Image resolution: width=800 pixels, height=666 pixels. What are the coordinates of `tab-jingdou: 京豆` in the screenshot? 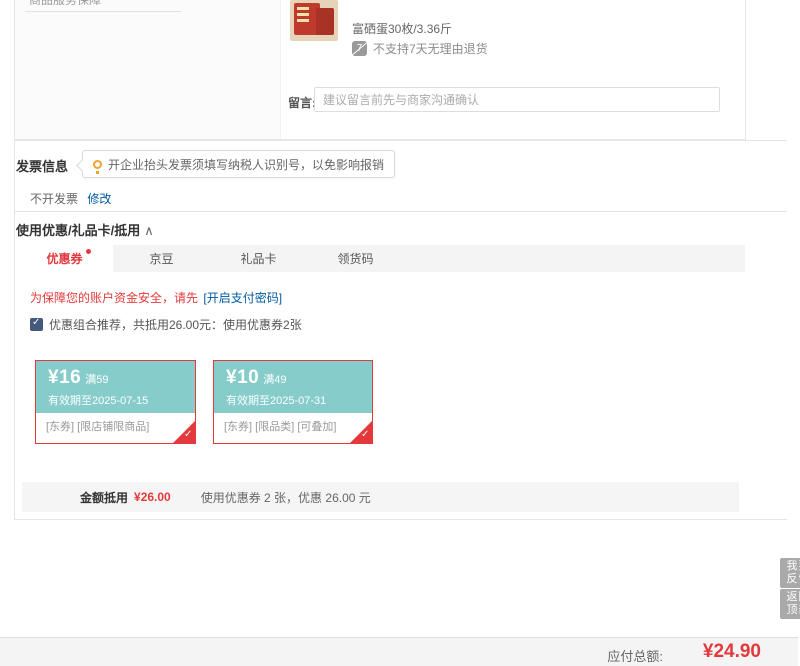 It's located at (161, 258).